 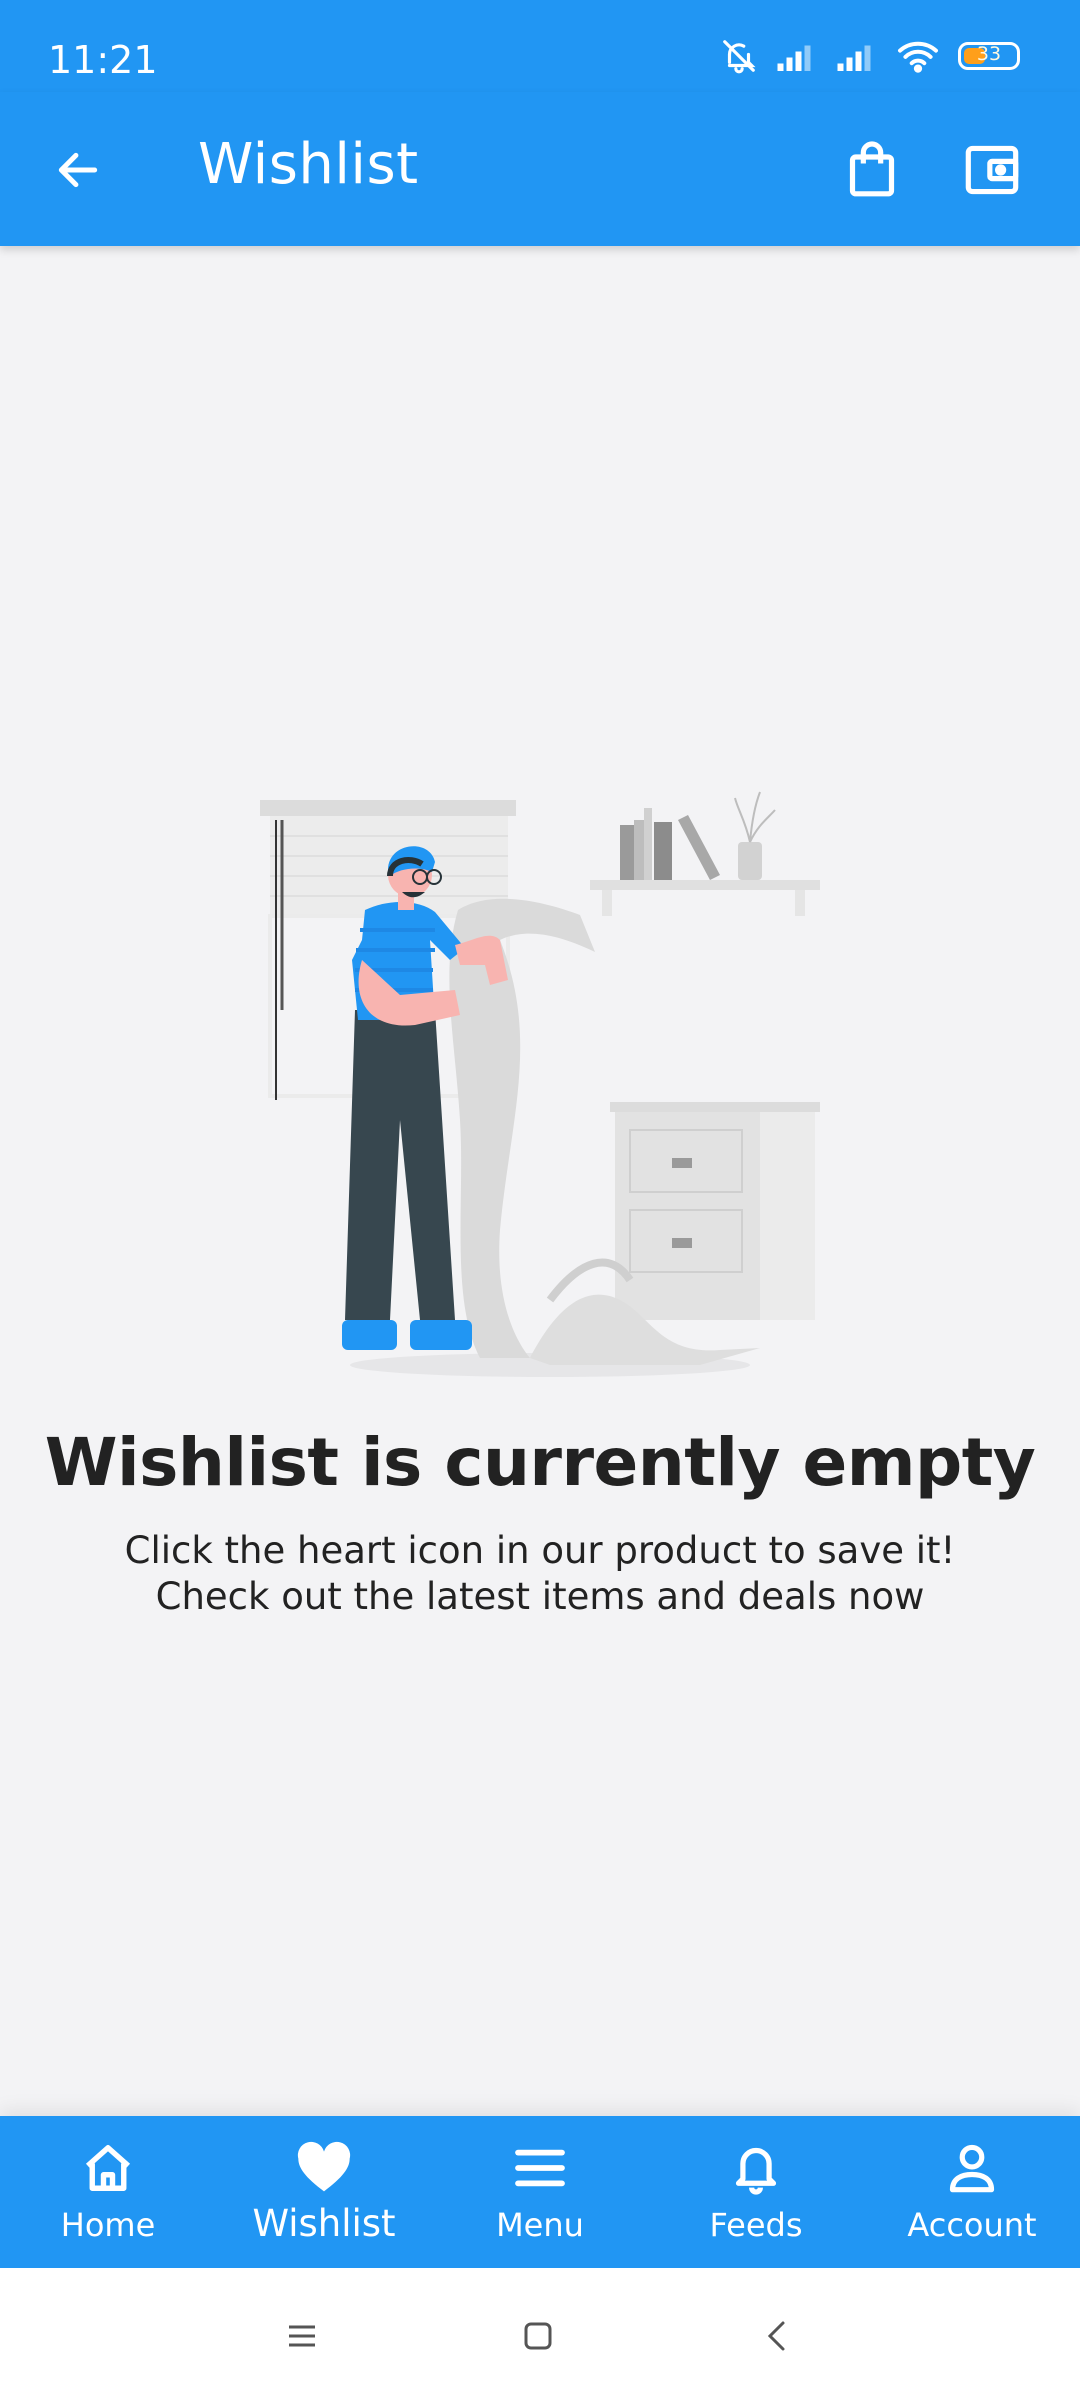 I want to click on home-system-button, so click(x=538, y=2336).